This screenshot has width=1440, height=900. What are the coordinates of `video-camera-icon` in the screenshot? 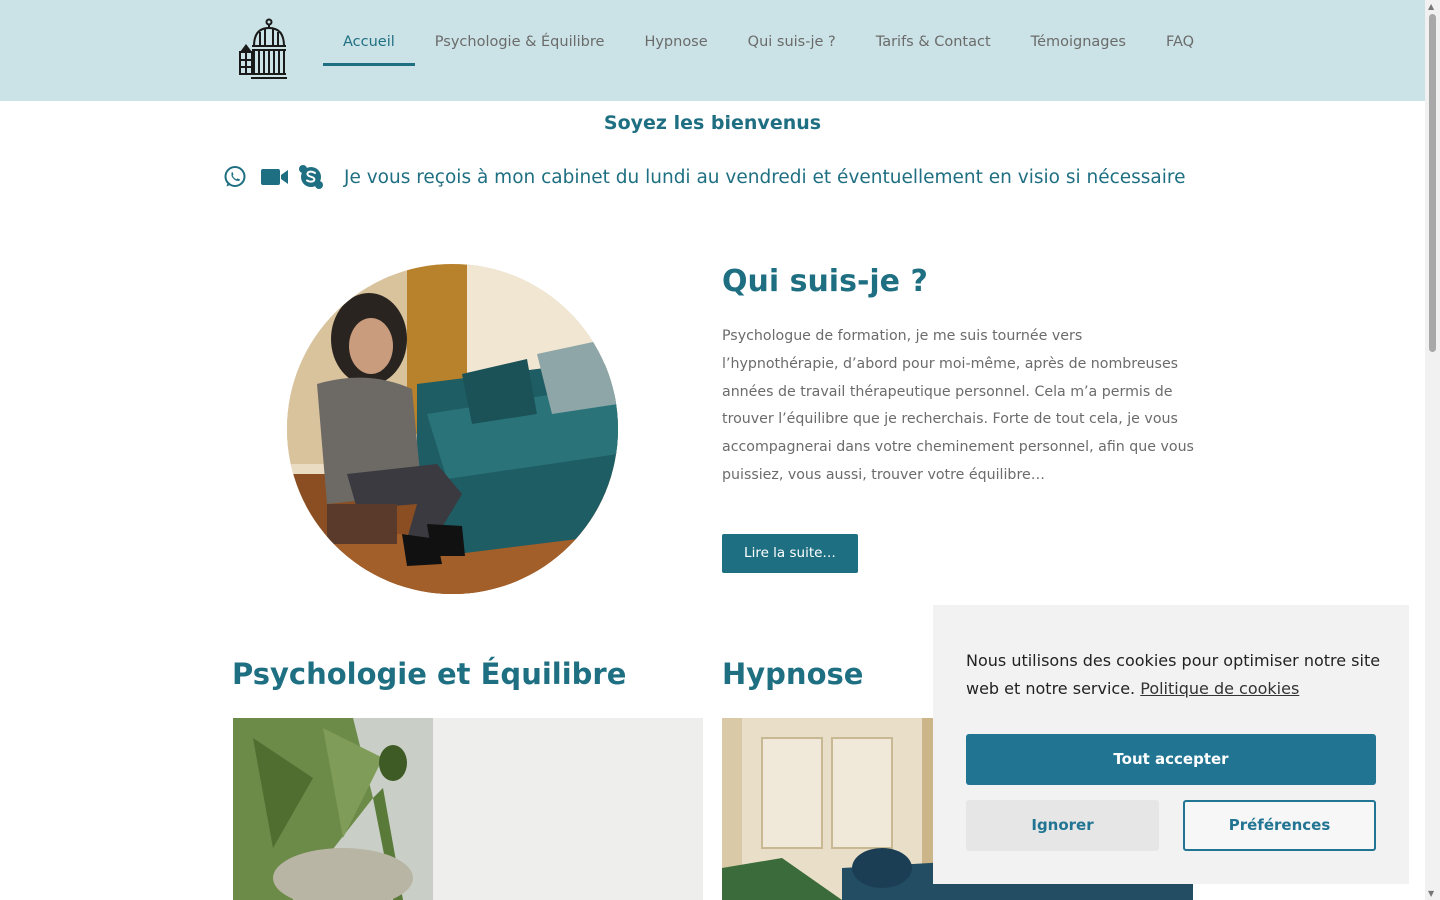 It's located at (274, 177).